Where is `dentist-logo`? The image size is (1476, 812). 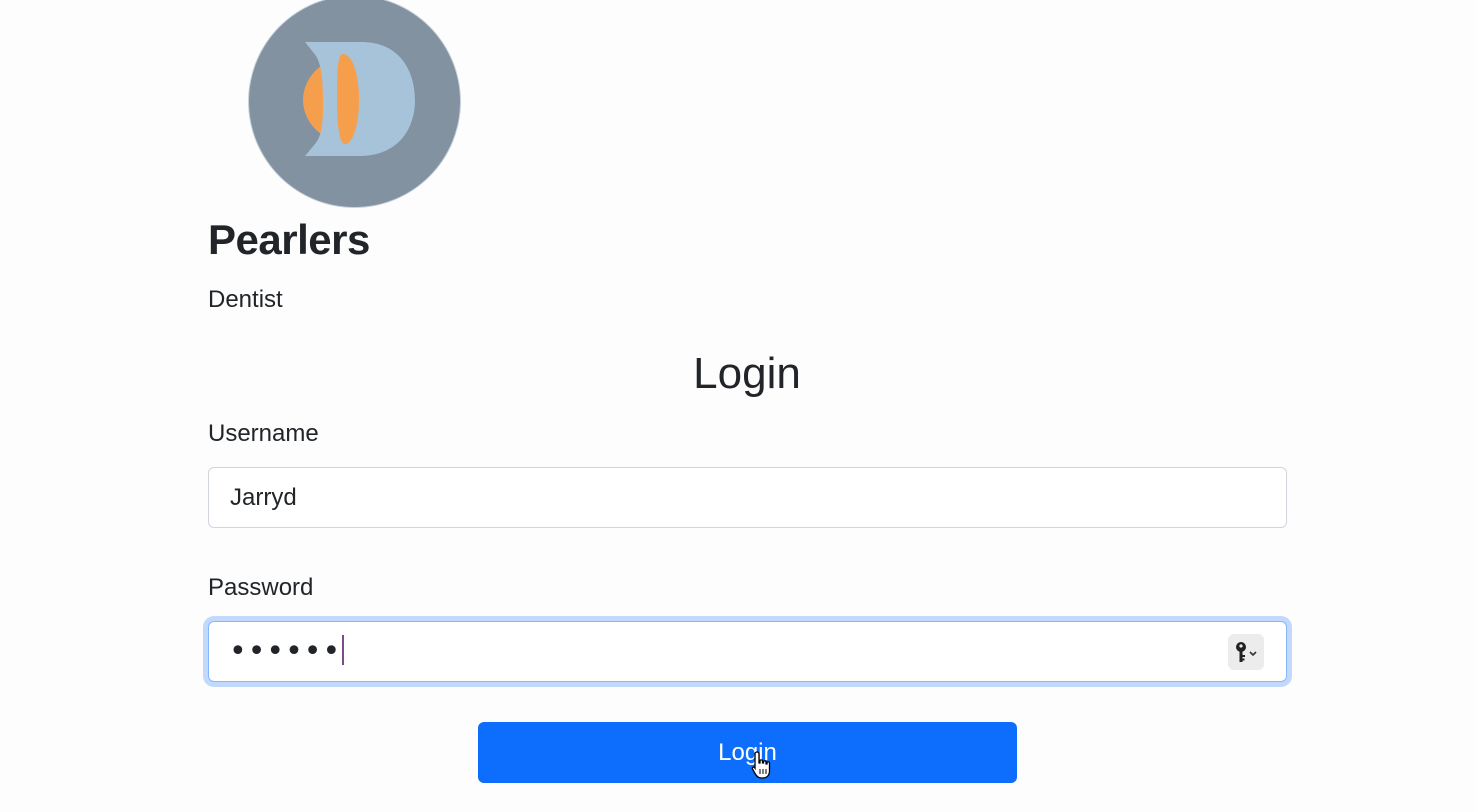 dentist-logo is located at coordinates (354, 103).